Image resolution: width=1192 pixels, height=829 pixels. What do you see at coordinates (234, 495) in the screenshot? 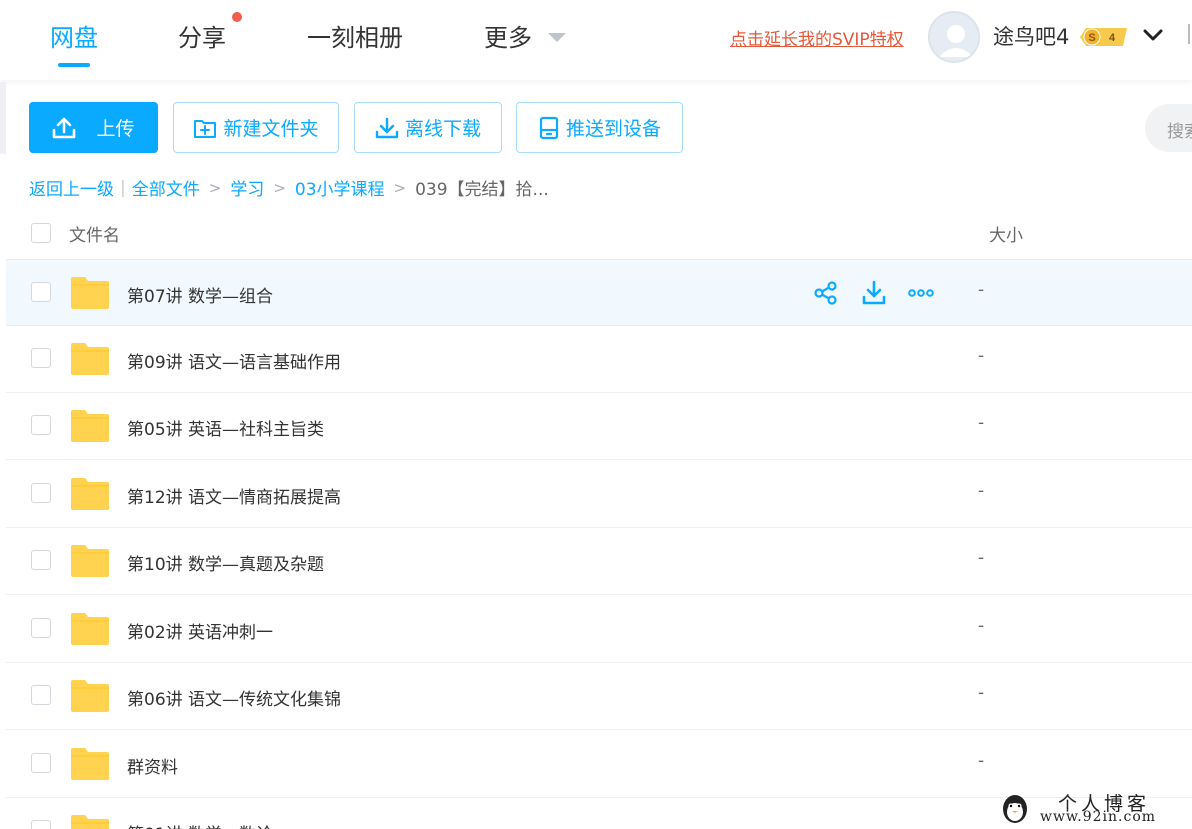
I see `file-name: 第12讲 语文—情商拓展提高` at bounding box center [234, 495].